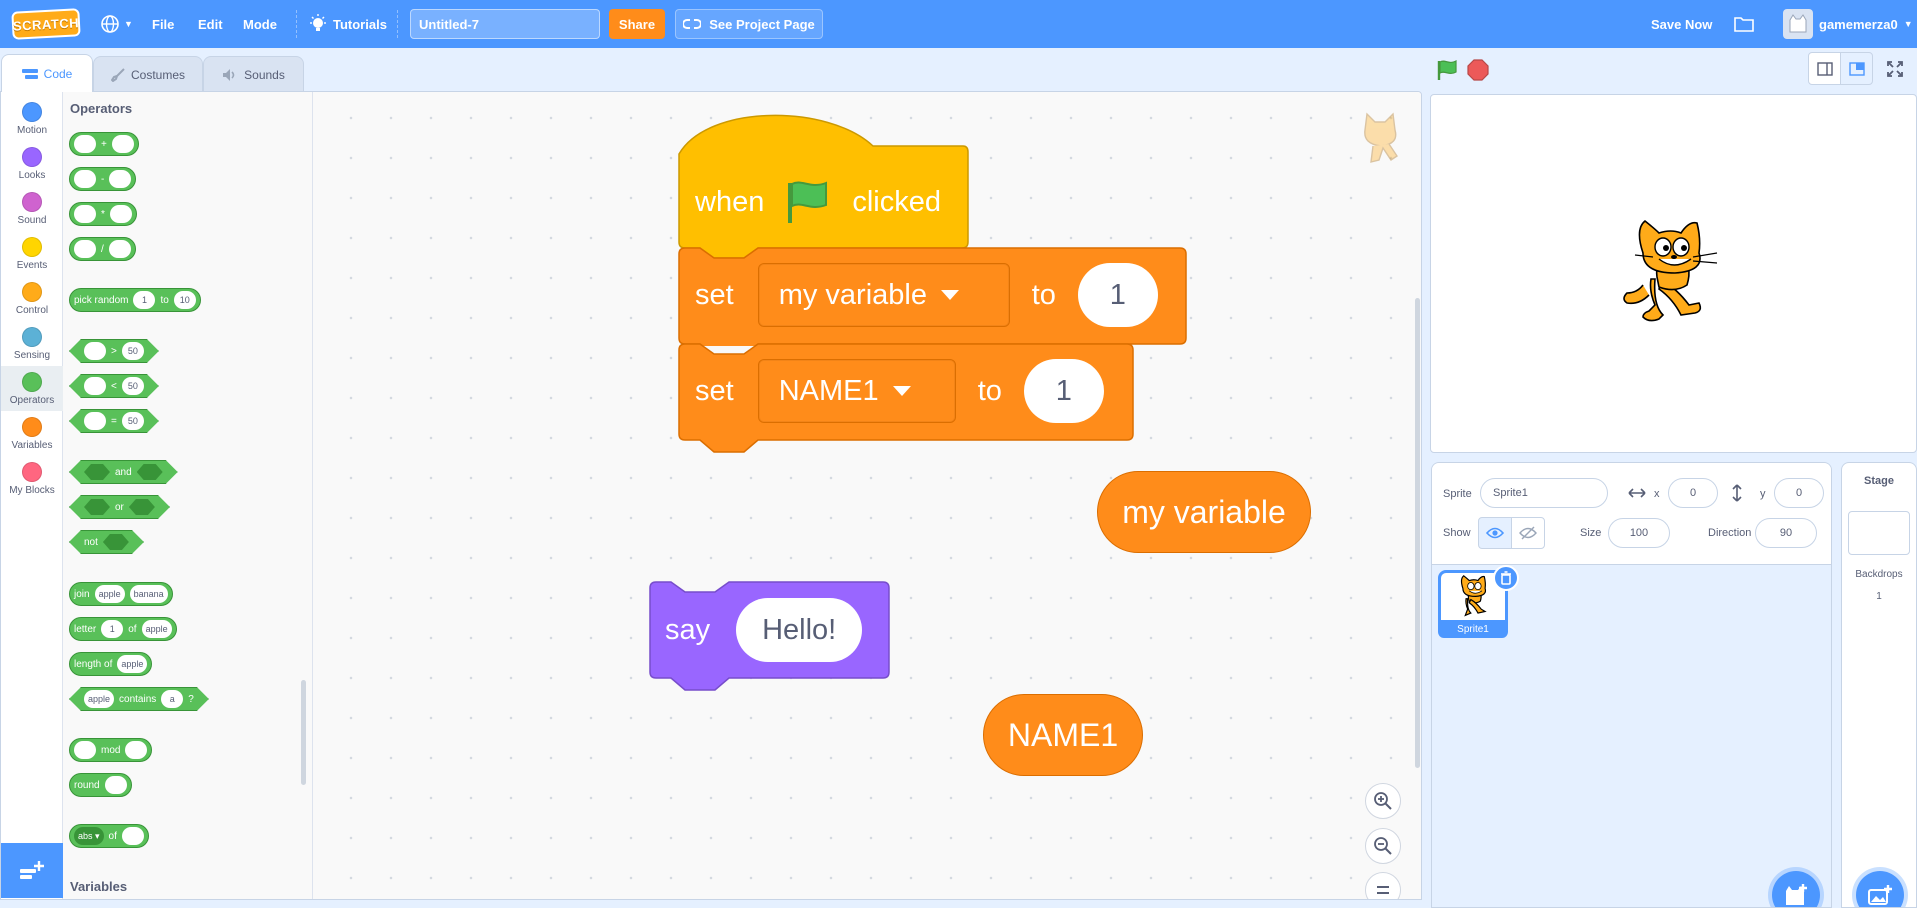 The width and height of the screenshot is (1917, 908). Describe the element at coordinates (103, 179) in the screenshot. I see `subtract-block: -` at that location.